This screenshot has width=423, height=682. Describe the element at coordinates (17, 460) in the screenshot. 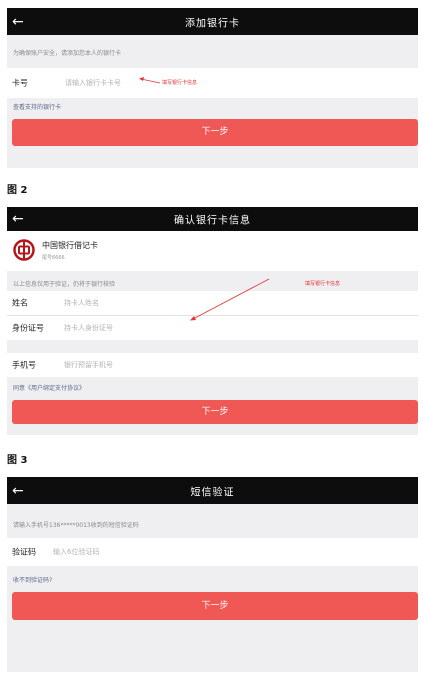

I see `figure-label-3: 图 3` at that location.